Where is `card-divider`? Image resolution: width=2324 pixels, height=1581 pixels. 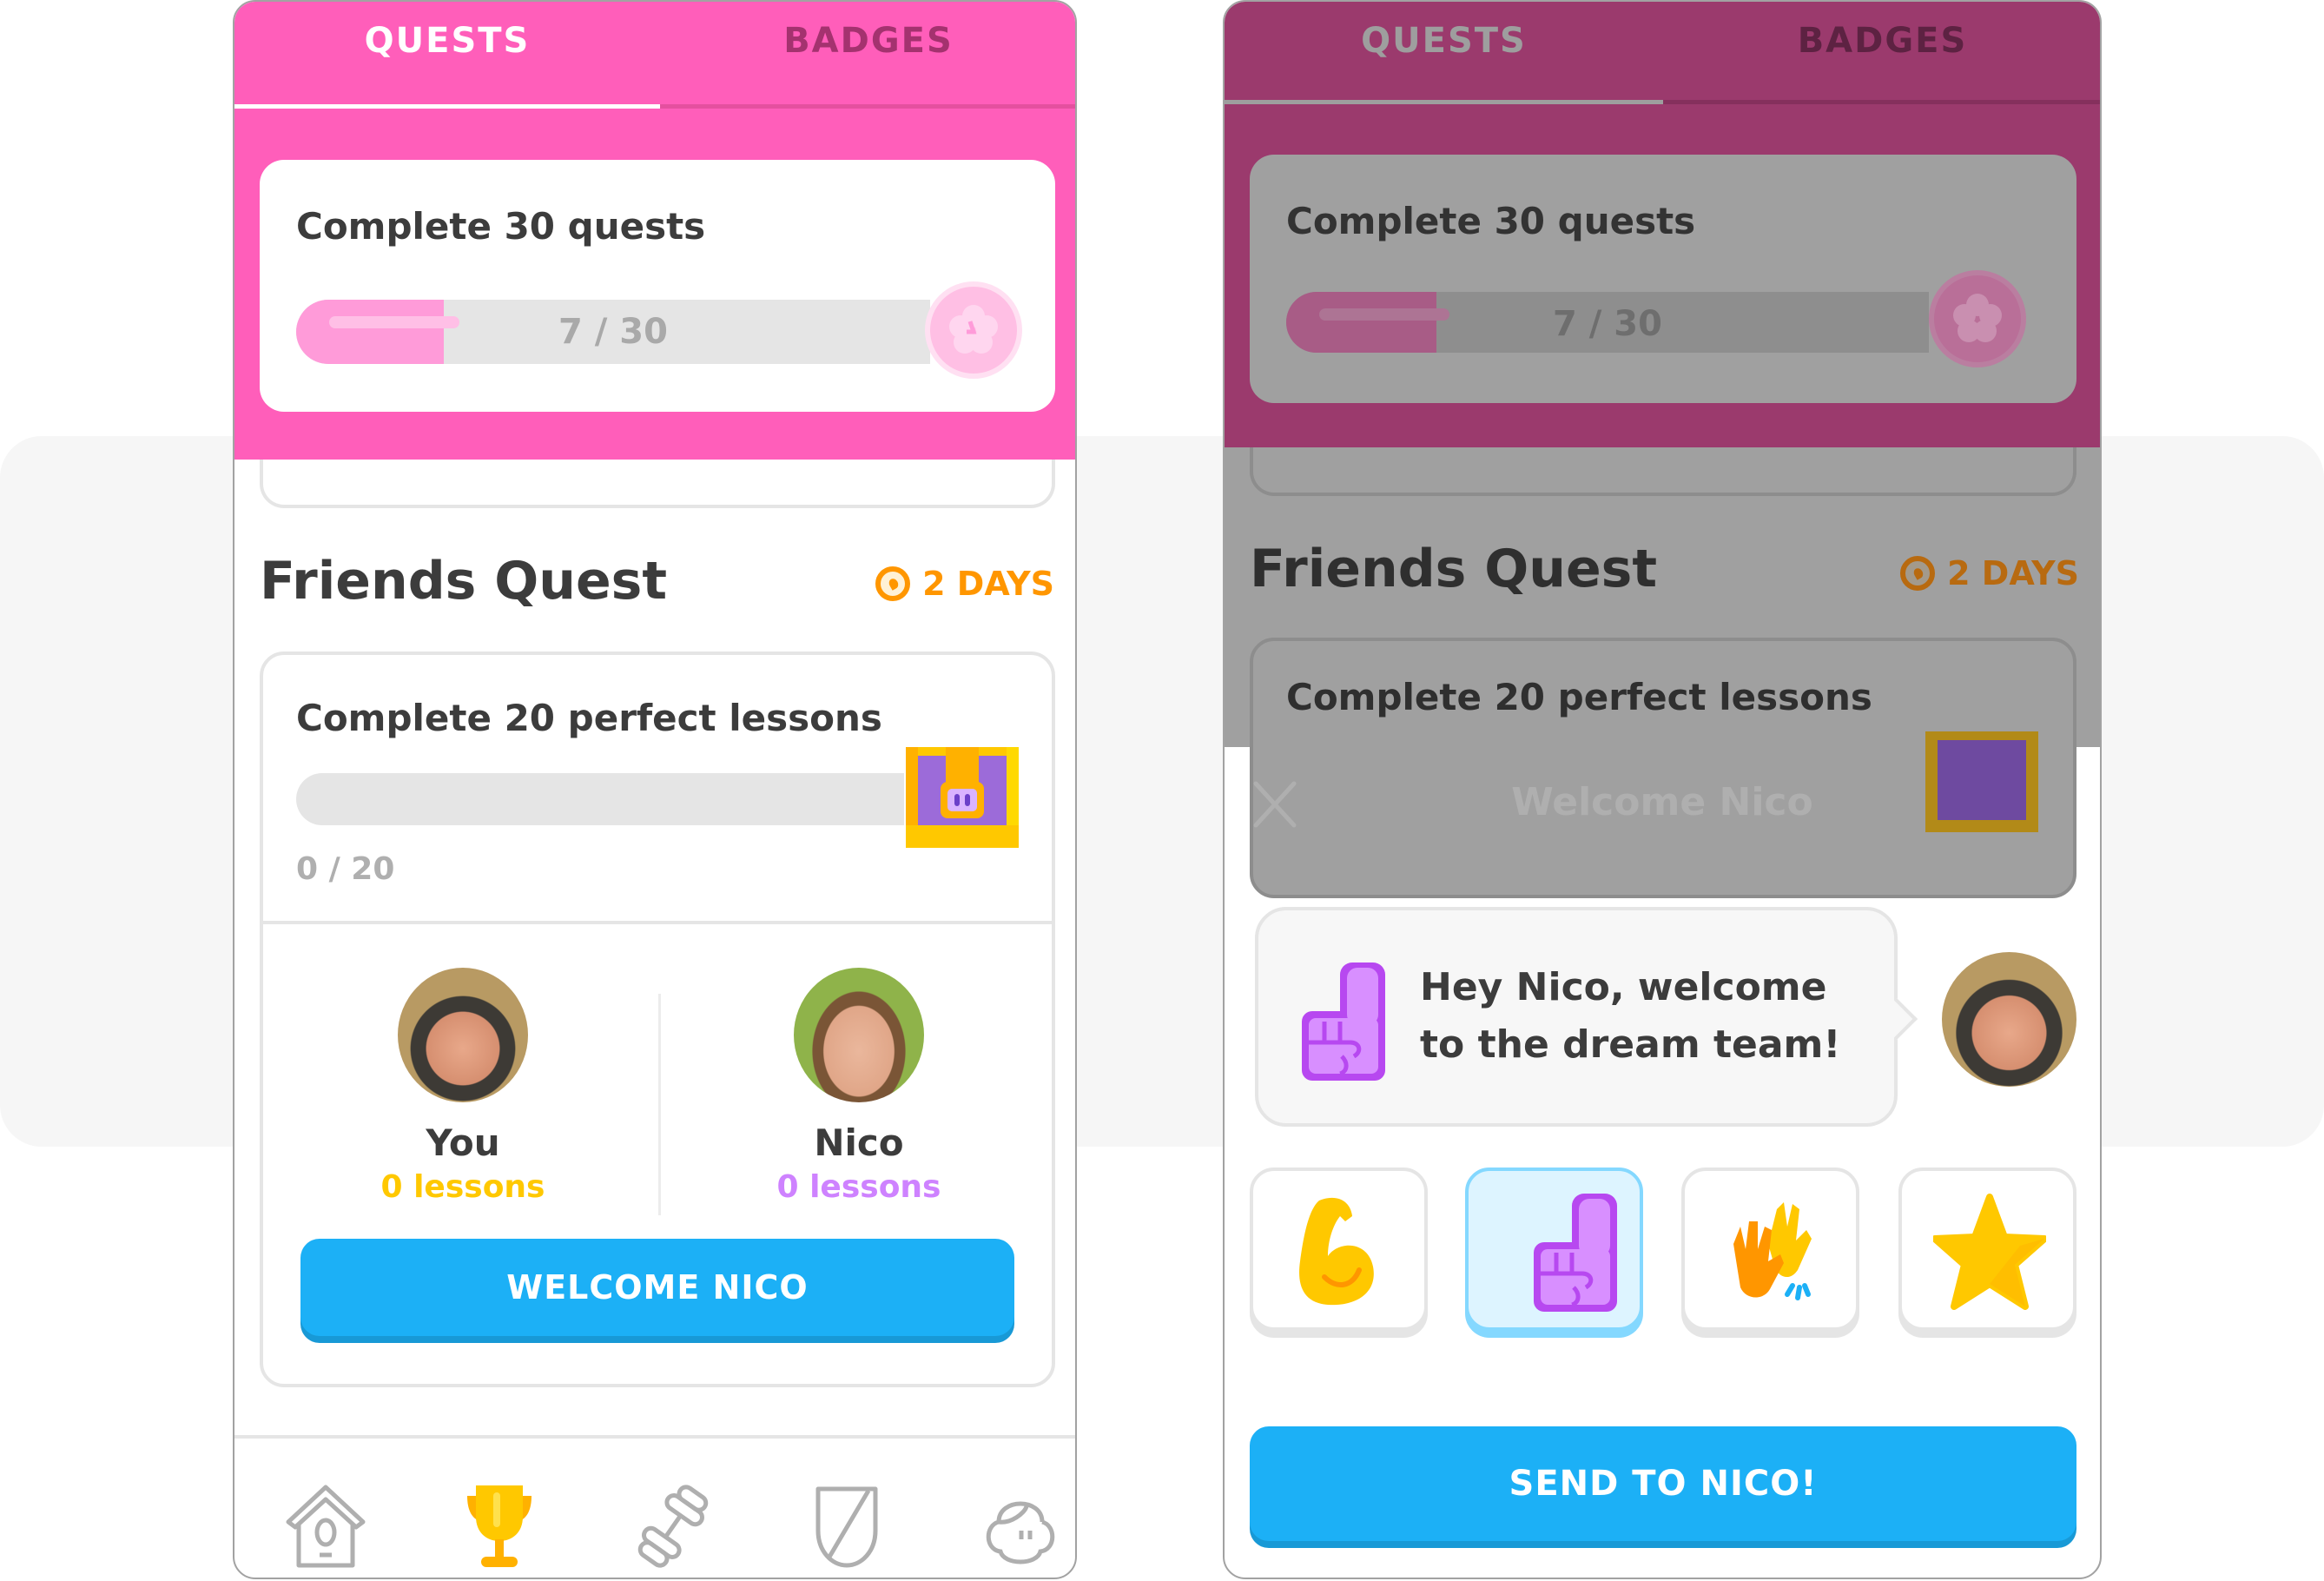
card-divider is located at coordinates (657, 923).